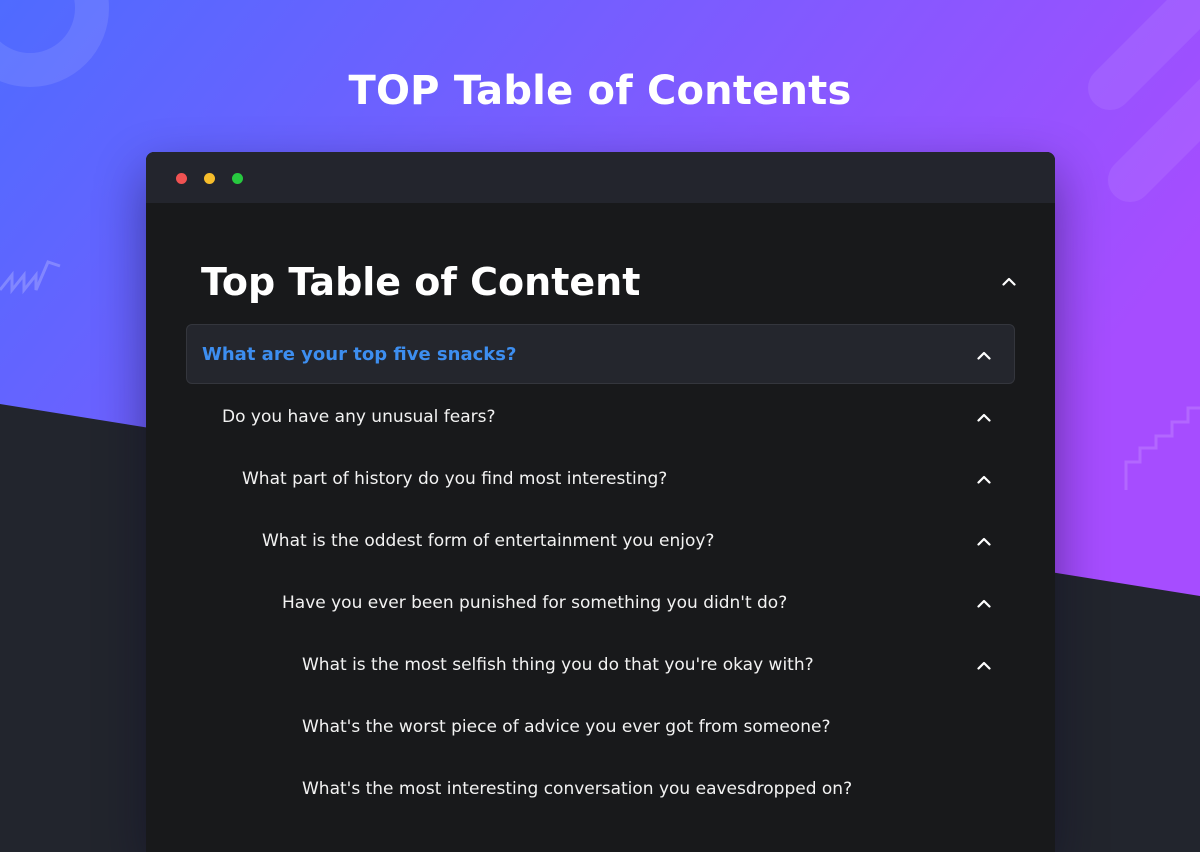 The image size is (1200, 852). What do you see at coordinates (237, 178) in the screenshot?
I see `maximize-window-button` at bounding box center [237, 178].